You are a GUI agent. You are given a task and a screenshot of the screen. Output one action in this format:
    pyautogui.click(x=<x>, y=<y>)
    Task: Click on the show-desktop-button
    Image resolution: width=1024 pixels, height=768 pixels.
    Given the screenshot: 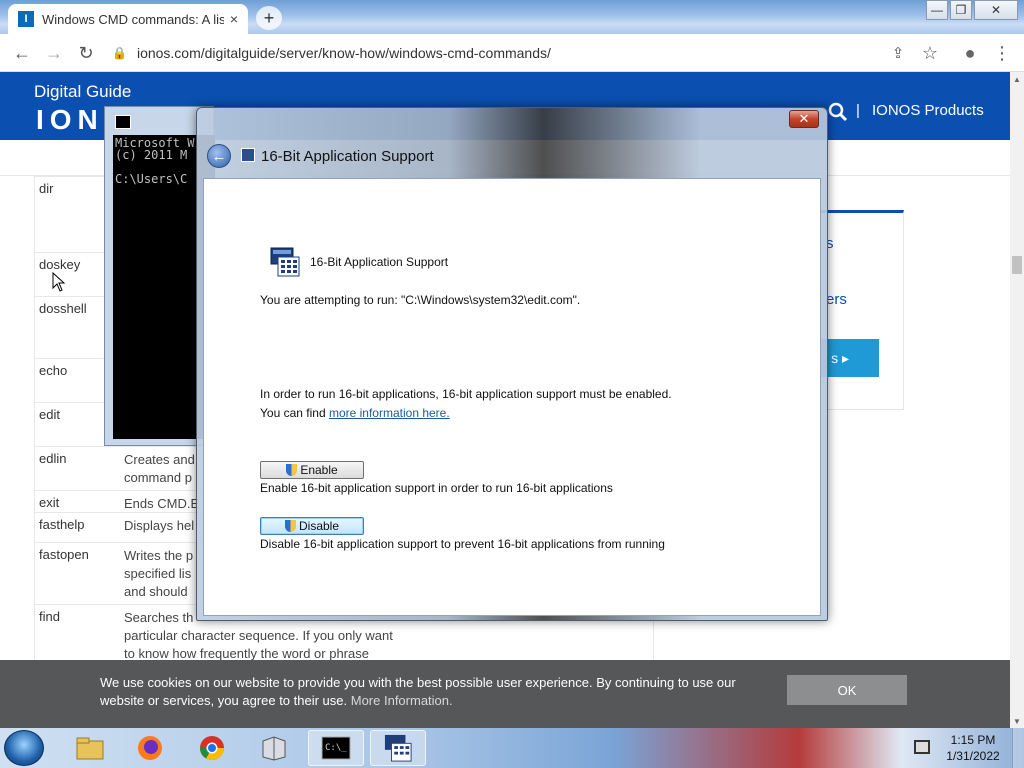 What is the action you would take?
    pyautogui.click(x=1018, y=748)
    